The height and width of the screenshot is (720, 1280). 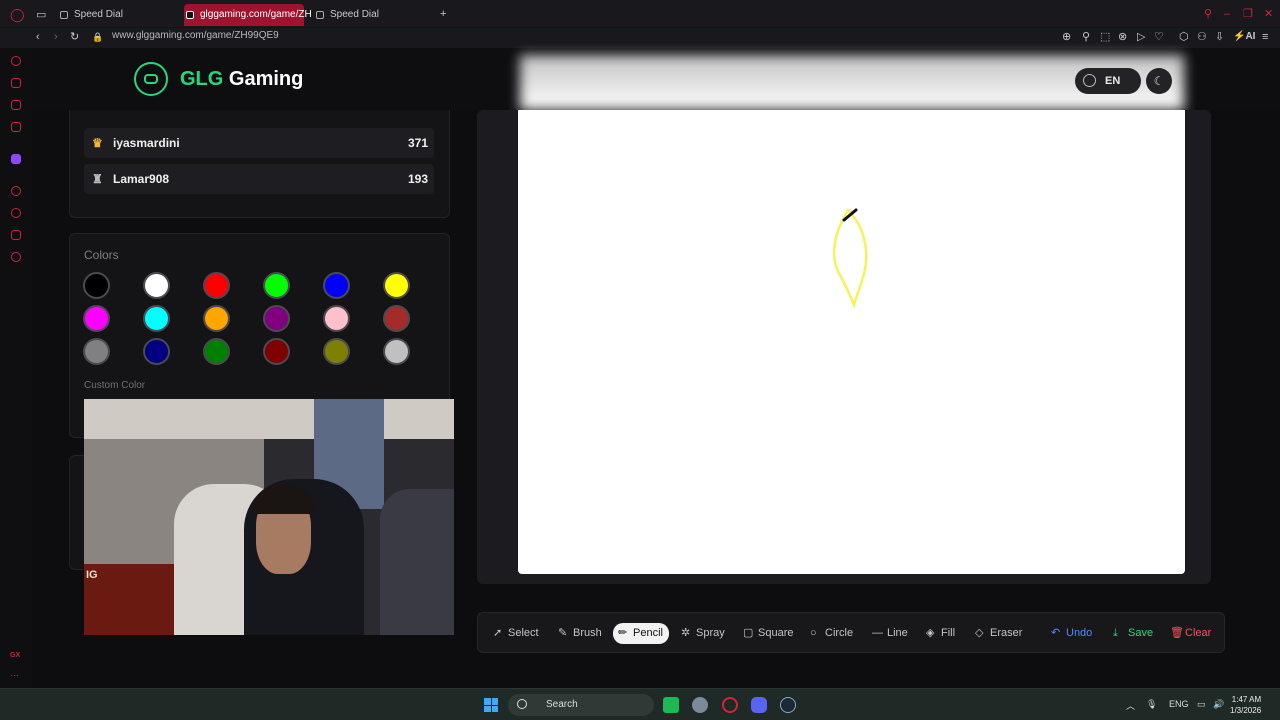 I want to click on taskbar-app-green-icon, so click(x=671, y=705).